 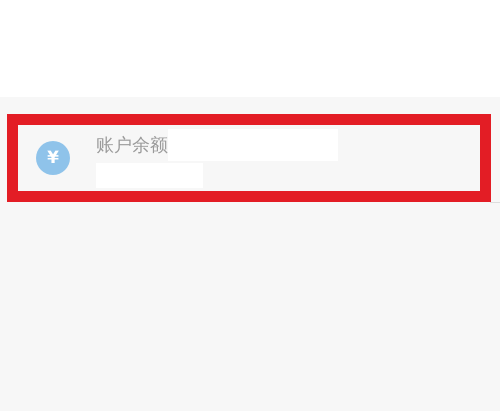 What do you see at coordinates (132, 145) in the screenshot?
I see `balance-label: 账户余额` at bounding box center [132, 145].